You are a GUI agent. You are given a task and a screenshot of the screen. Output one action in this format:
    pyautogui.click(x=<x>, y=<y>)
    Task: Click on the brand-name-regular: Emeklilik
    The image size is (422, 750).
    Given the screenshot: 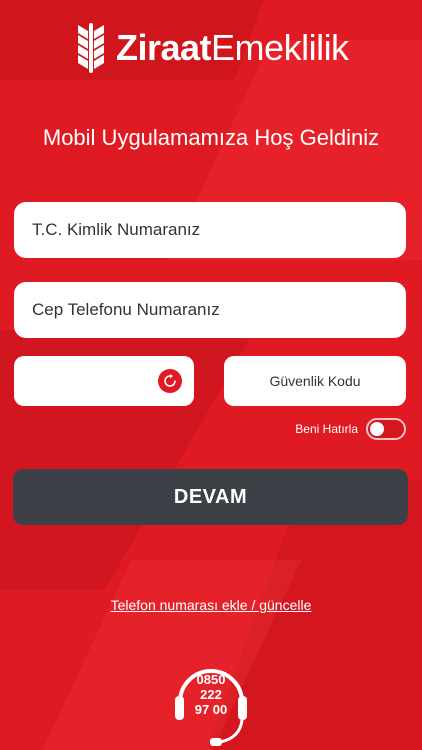 What is the action you would take?
    pyautogui.click(x=280, y=47)
    